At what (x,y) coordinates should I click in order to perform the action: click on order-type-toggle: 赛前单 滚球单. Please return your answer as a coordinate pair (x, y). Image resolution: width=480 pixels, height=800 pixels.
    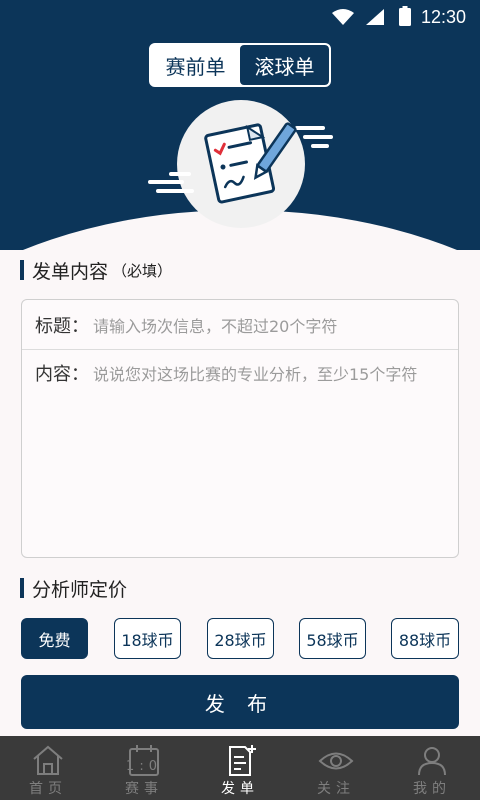
    Looking at the image, I should click on (240, 65).